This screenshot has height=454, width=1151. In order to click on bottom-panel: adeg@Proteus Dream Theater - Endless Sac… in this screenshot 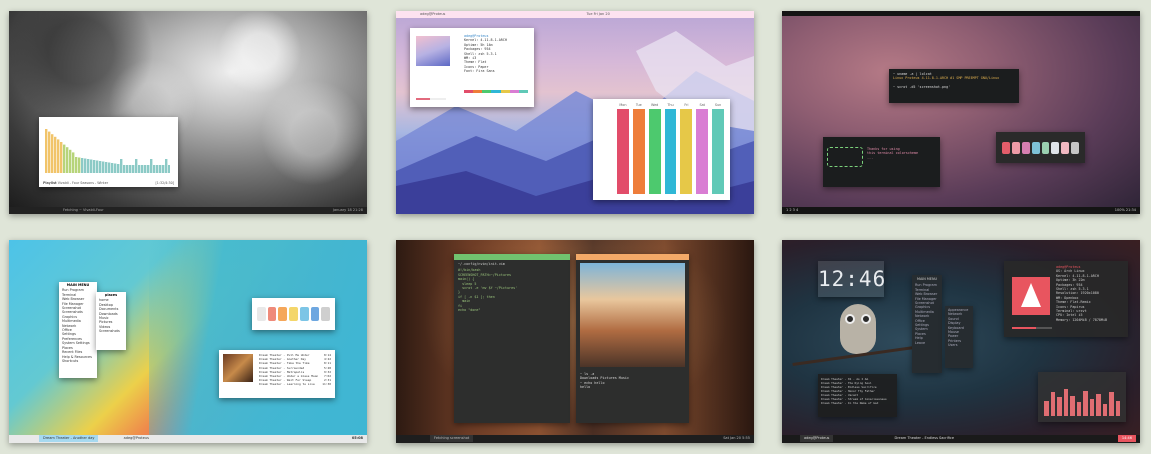, I will do `click(961, 439)`.